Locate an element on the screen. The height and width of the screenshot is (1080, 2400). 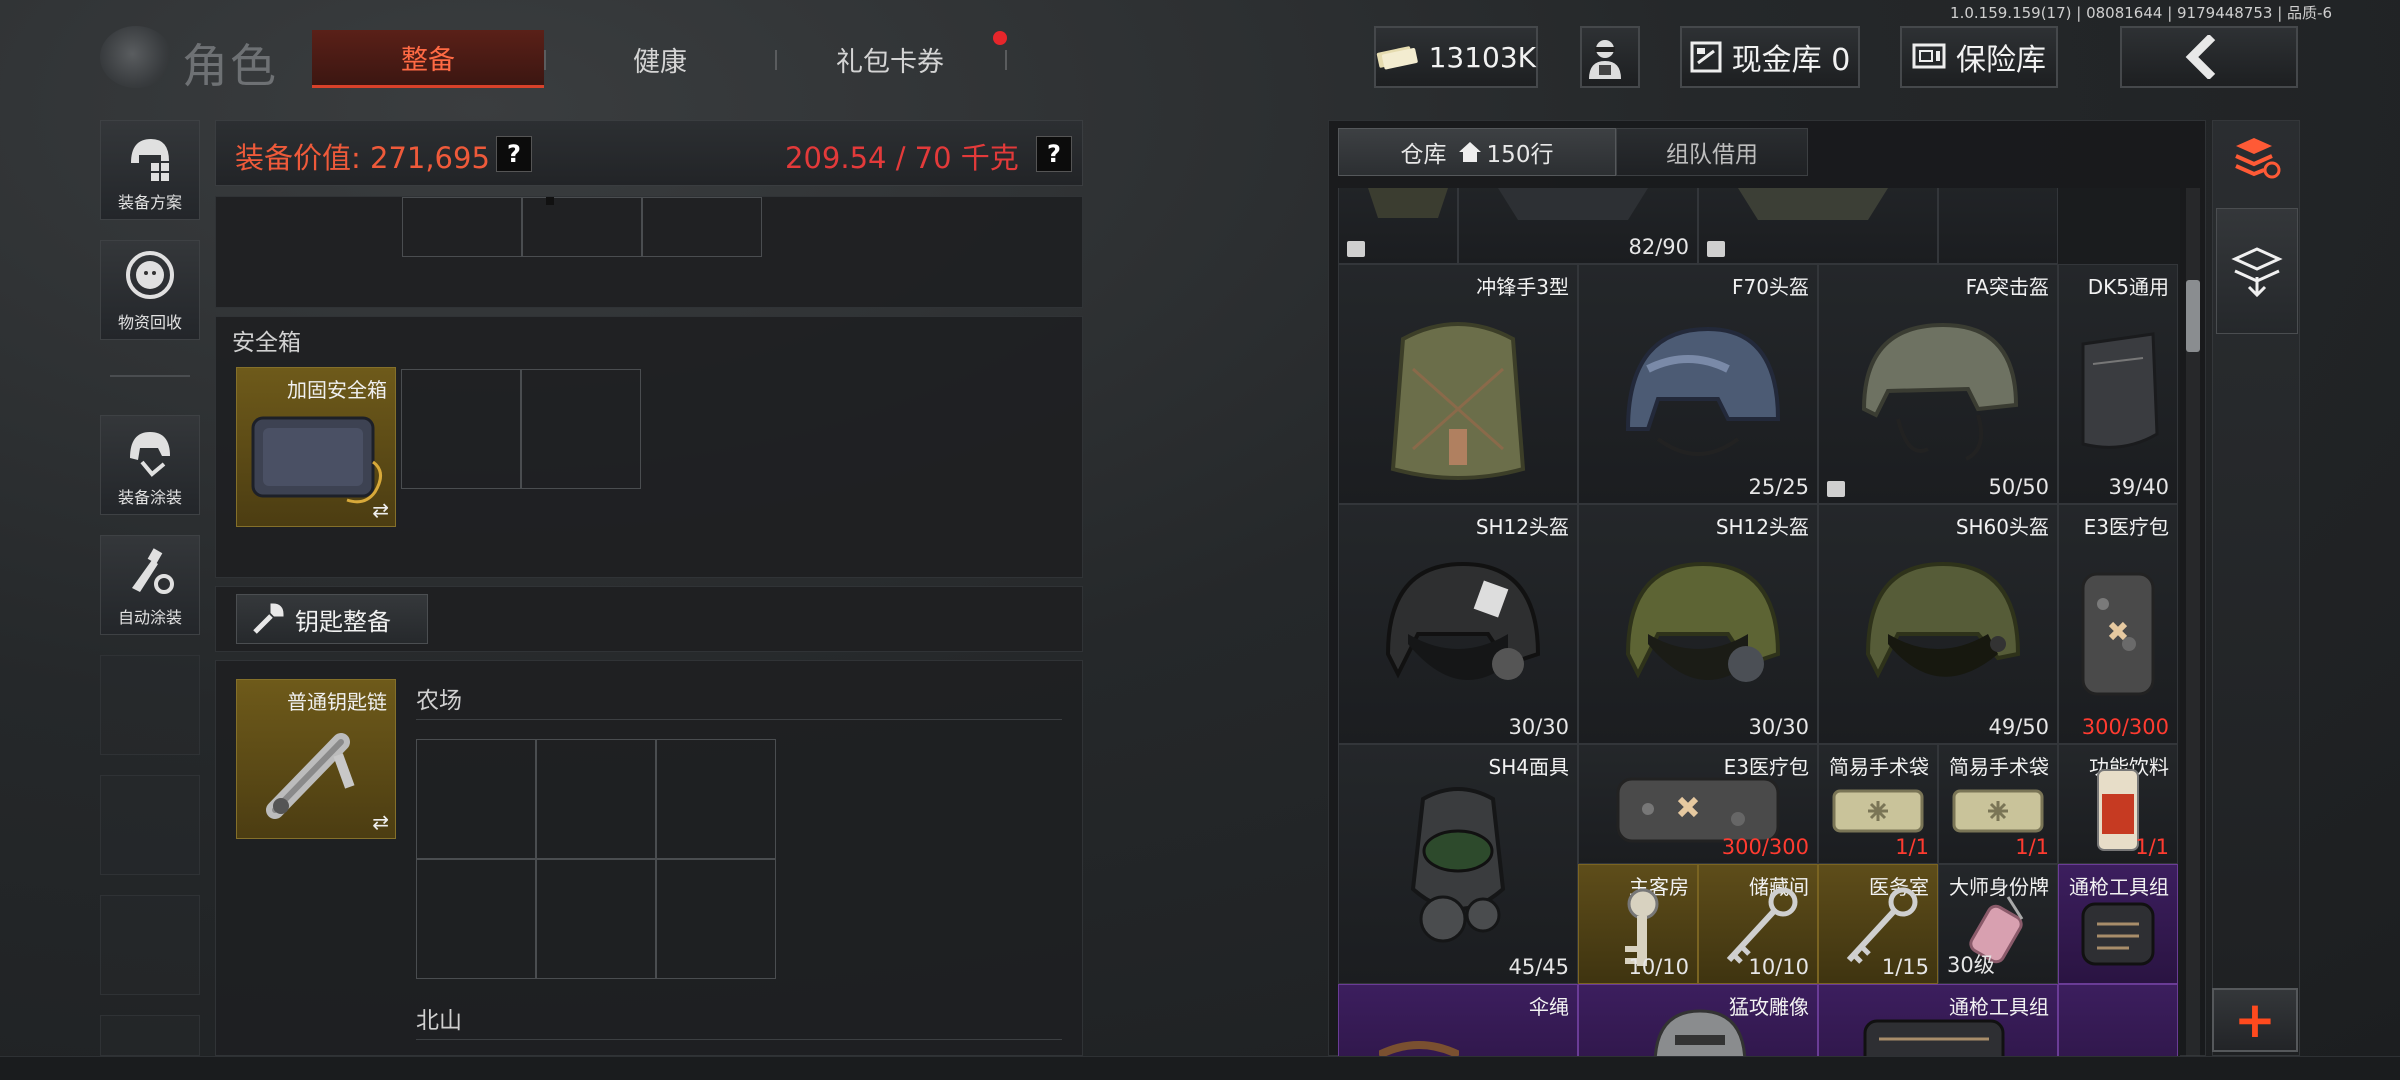
sidebar-item-recycle: 物资回收 is located at coordinates (150, 290).